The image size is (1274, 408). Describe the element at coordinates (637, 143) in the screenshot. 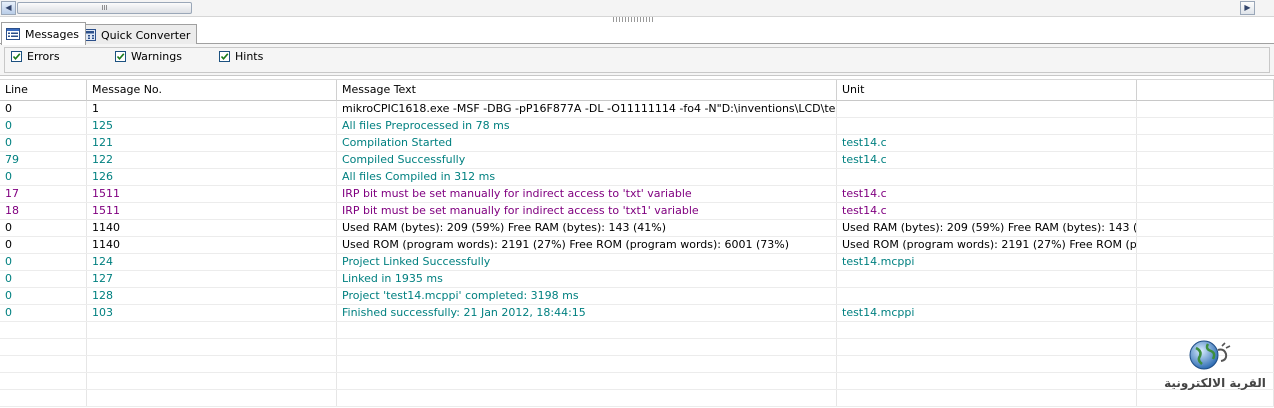

I see `table-row: 0 121 Compilation Started test14.c` at that location.